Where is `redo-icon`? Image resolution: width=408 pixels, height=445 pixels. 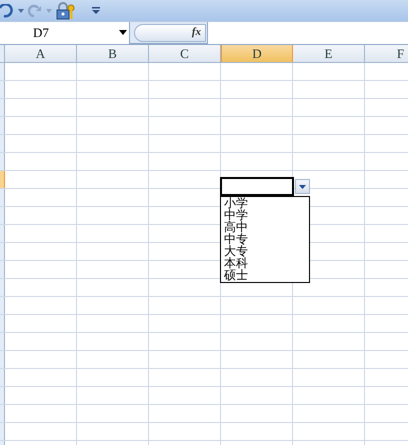
redo-icon is located at coordinates (35, 11).